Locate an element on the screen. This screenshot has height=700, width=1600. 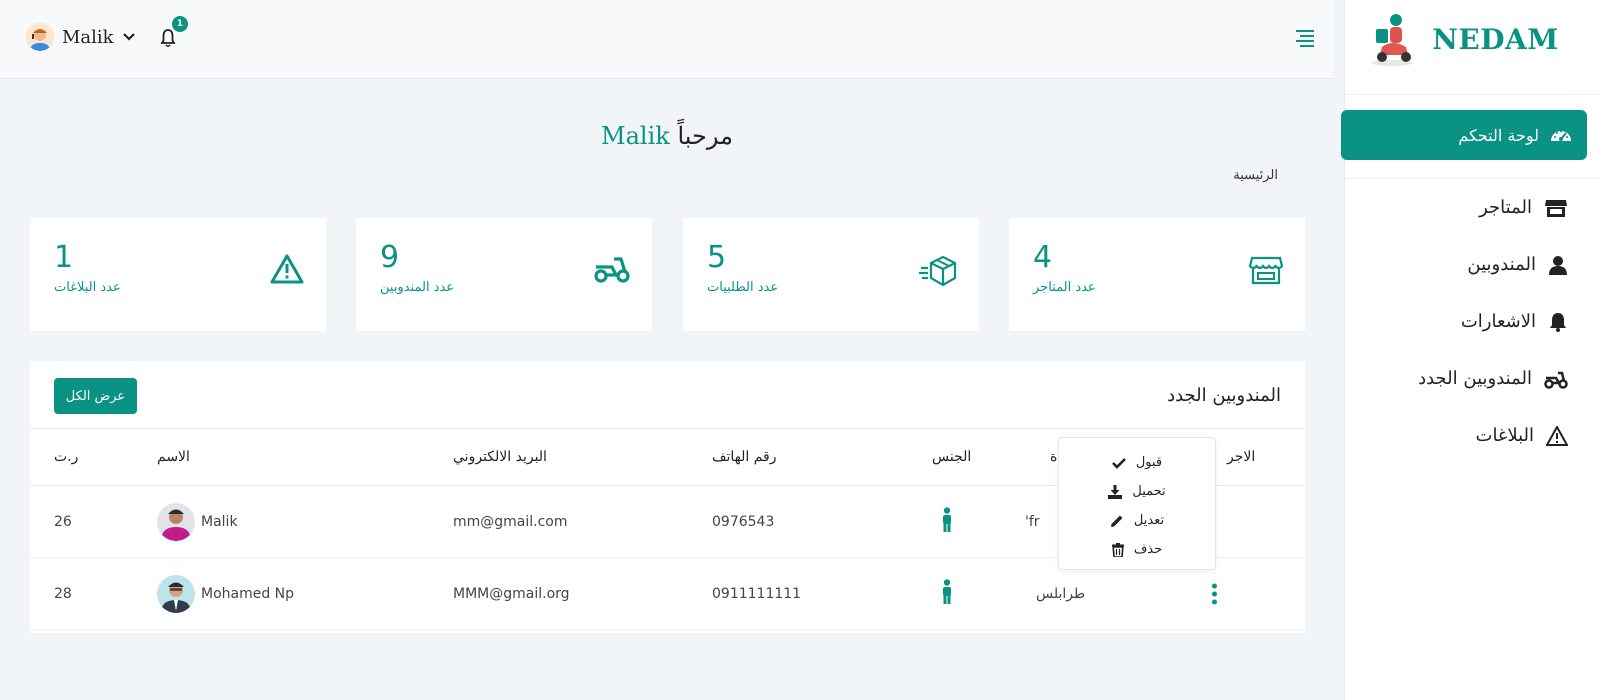
notification-bell-icon is located at coordinates (168, 38).